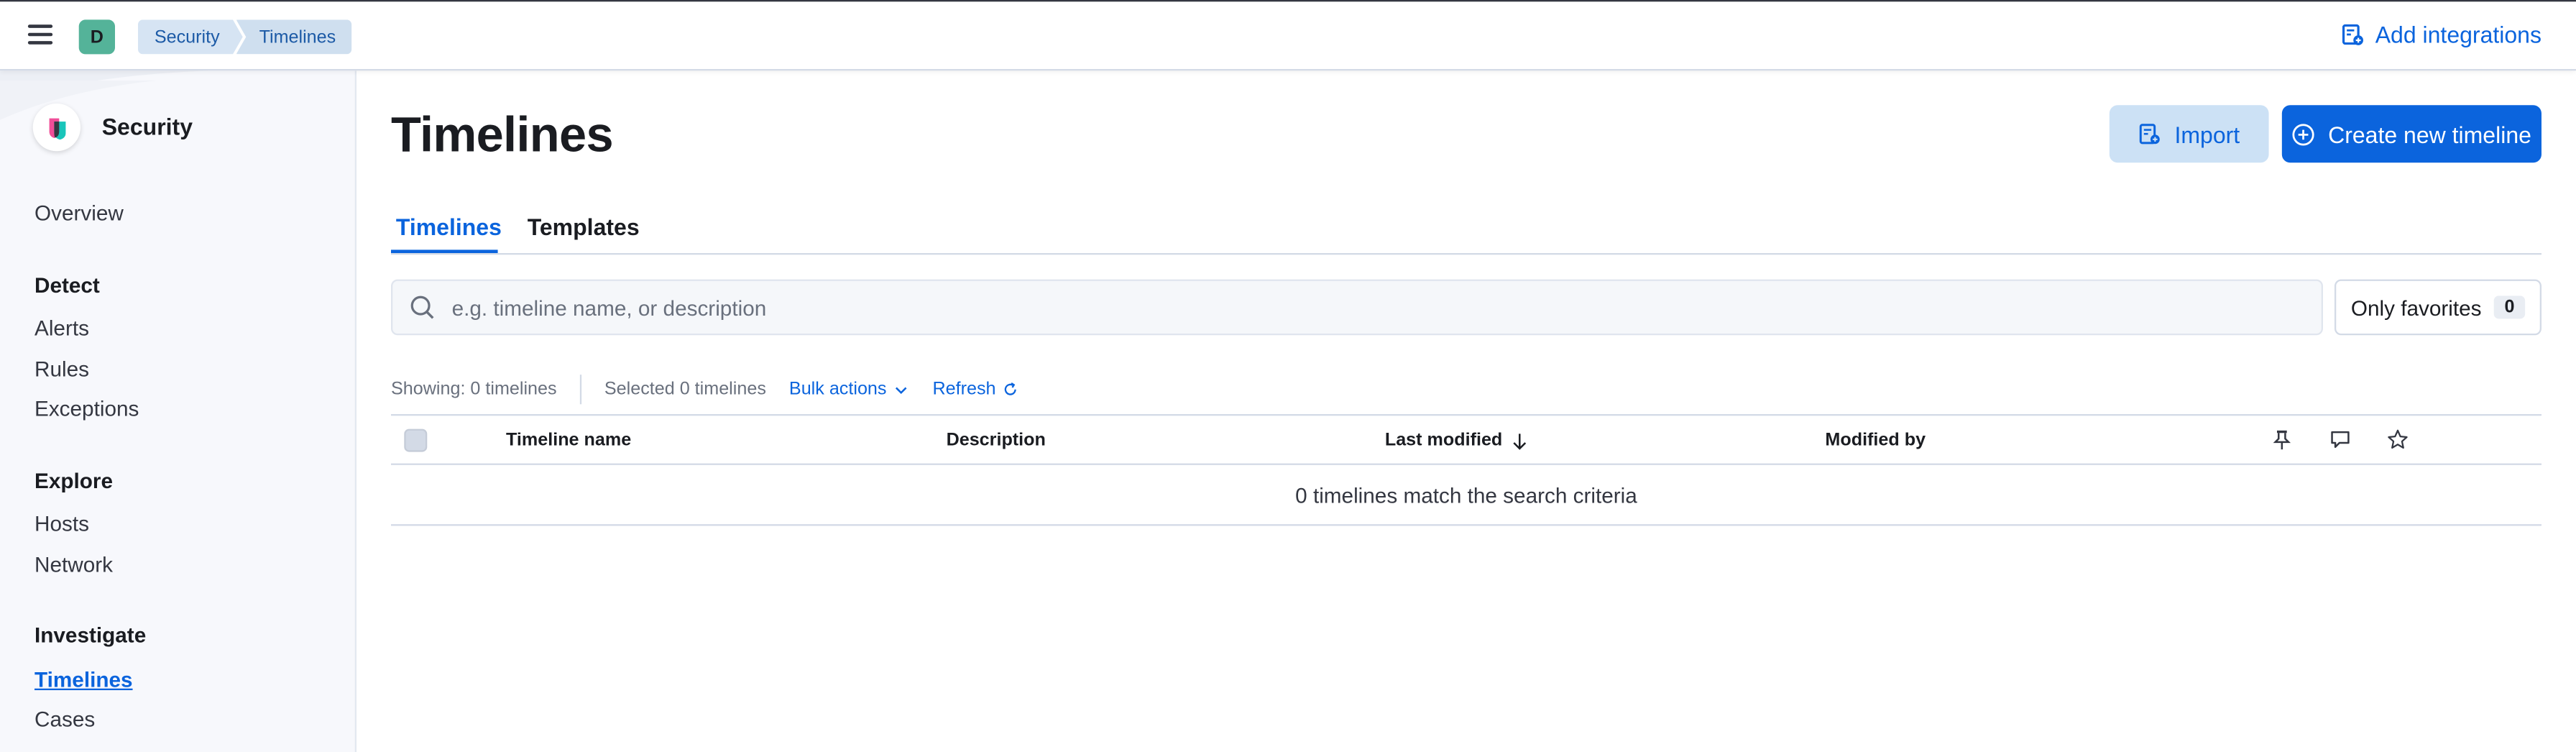  Describe the element at coordinates (1466, 228) in the screenshot. I see `timeline-tabs: Timelines Templates` at that location.